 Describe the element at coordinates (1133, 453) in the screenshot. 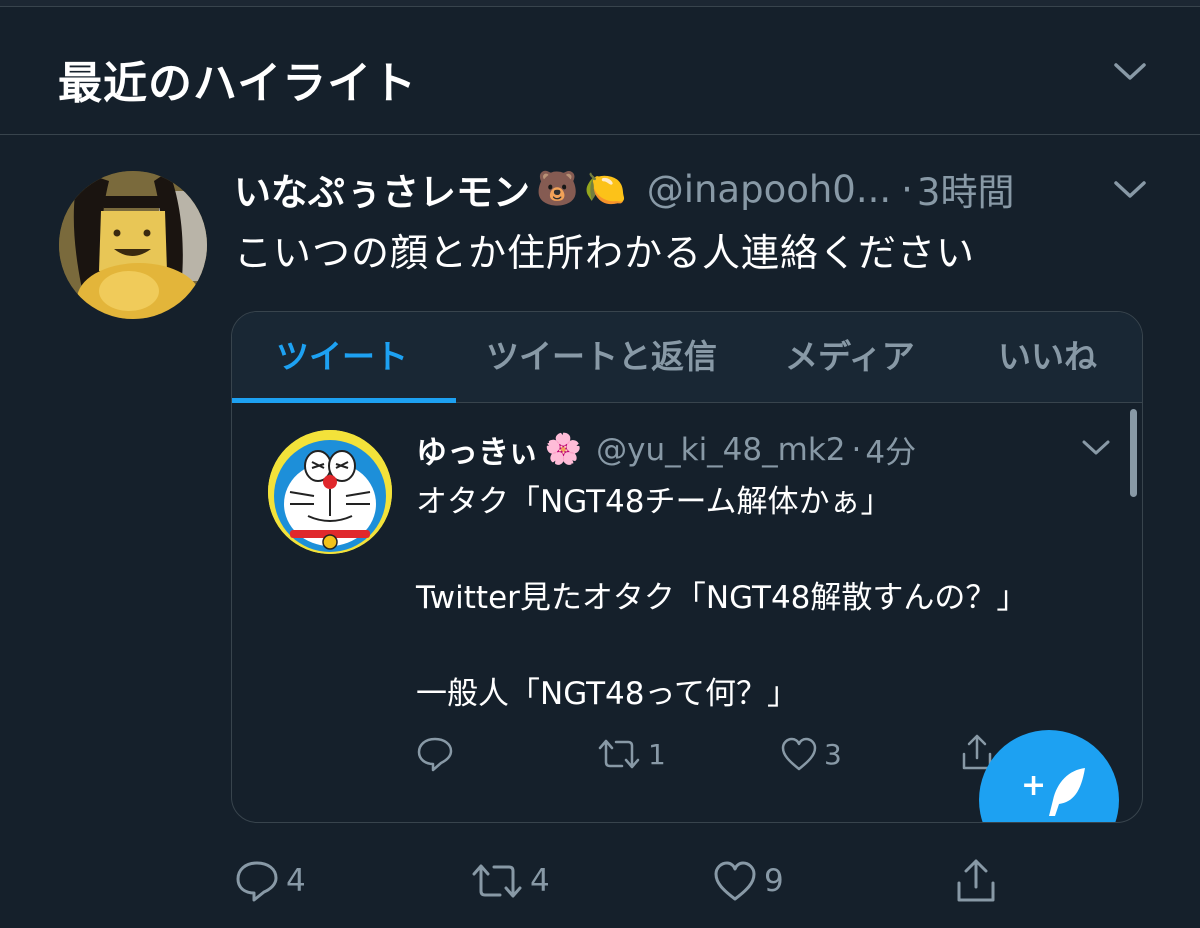

I see `scrollbar` at that location.